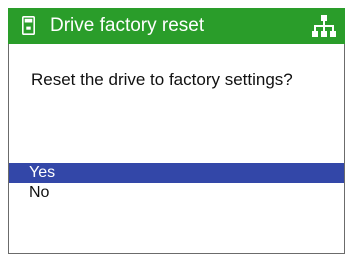  What do you see at coordinates (162, 79) in the screenshot?
I see `reset-question: Reset the drive to factory settings?` at bounding box center [162, 79].